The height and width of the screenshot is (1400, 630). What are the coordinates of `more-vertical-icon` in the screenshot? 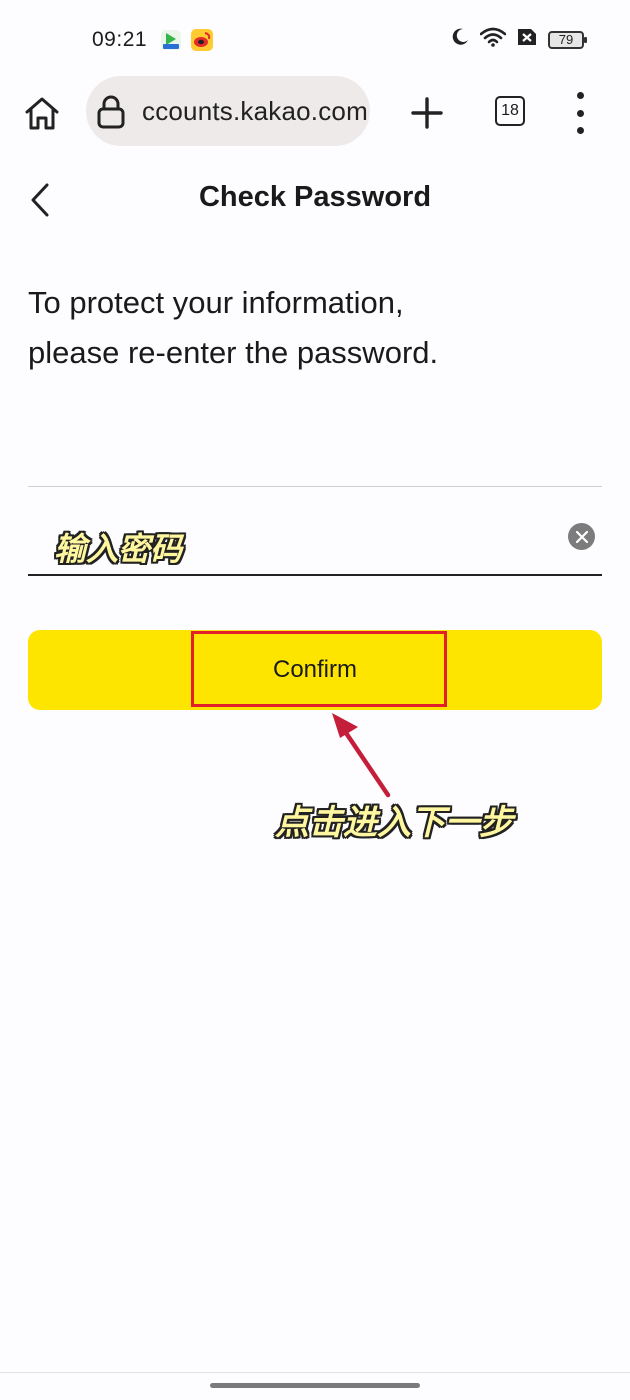 It's located at (580, 113).